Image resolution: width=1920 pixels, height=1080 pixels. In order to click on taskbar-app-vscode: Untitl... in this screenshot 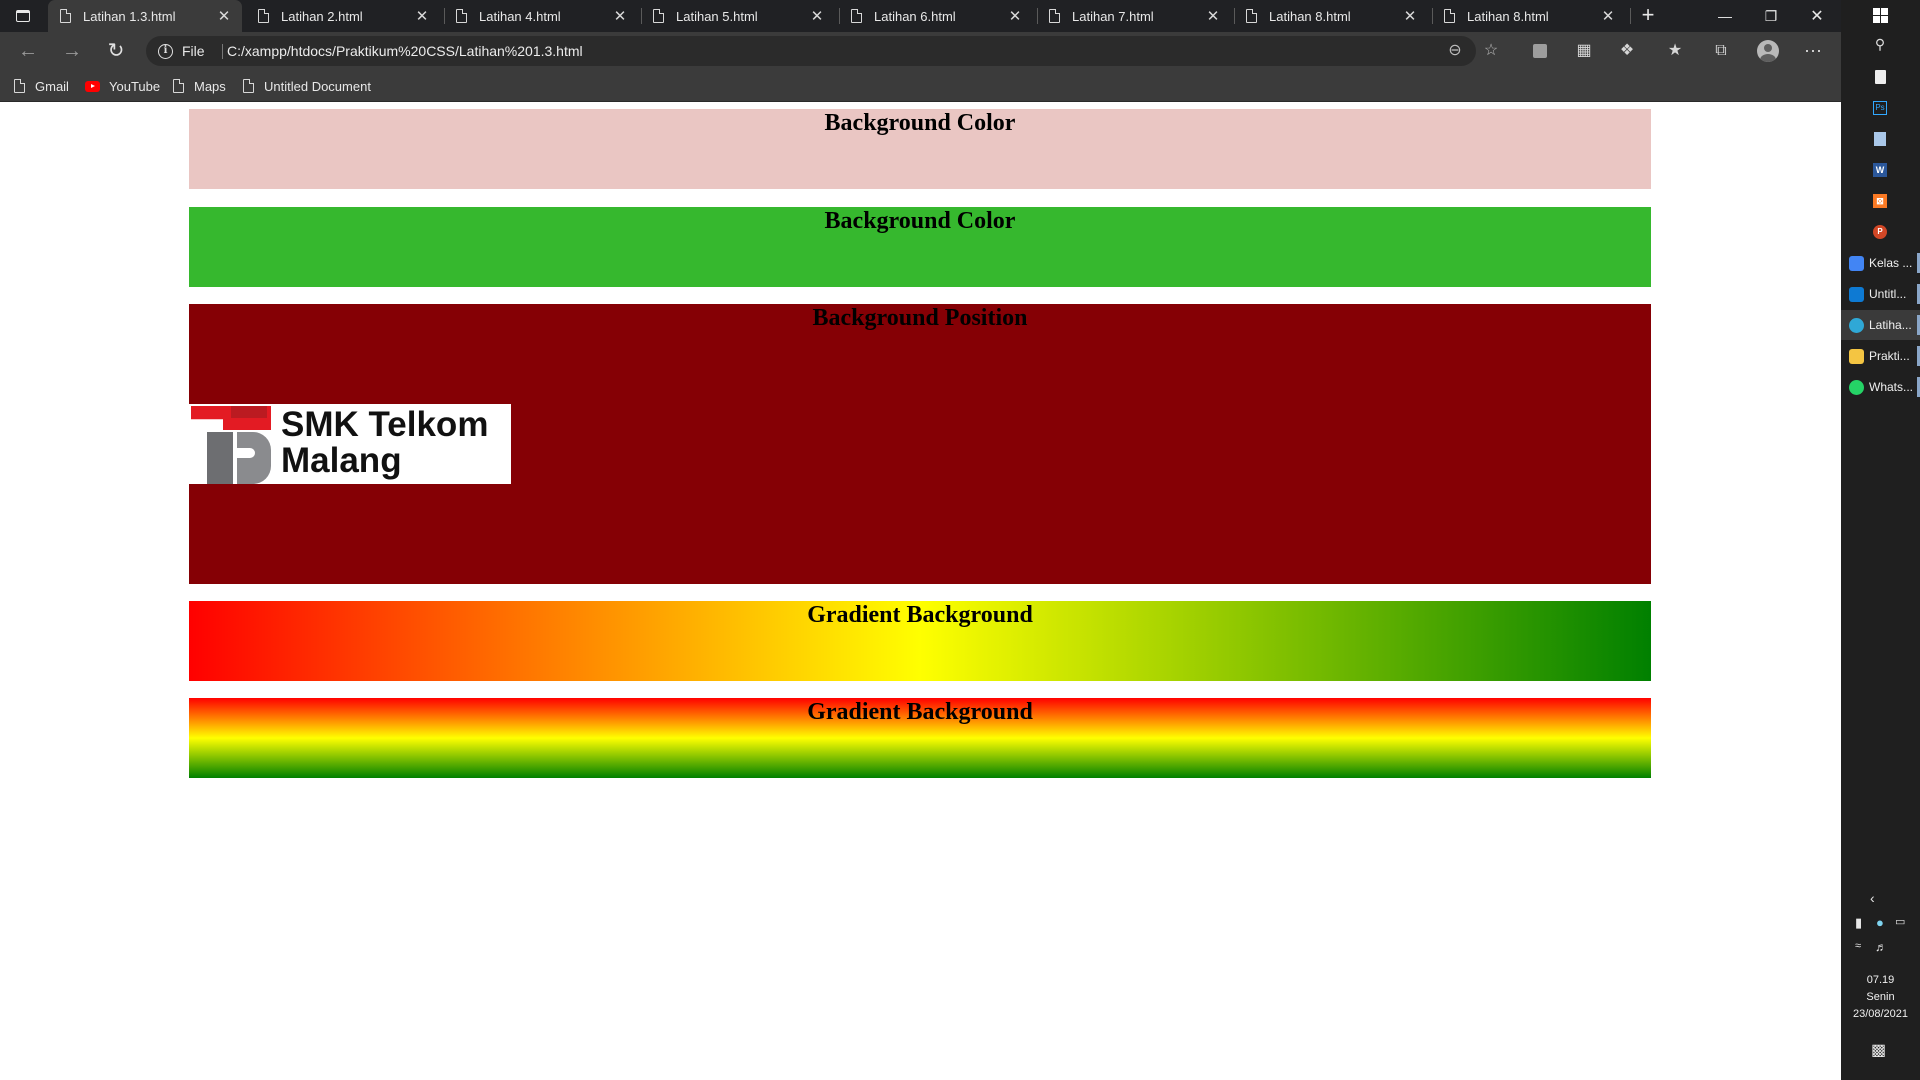, I will do `click(1880, 294)`.